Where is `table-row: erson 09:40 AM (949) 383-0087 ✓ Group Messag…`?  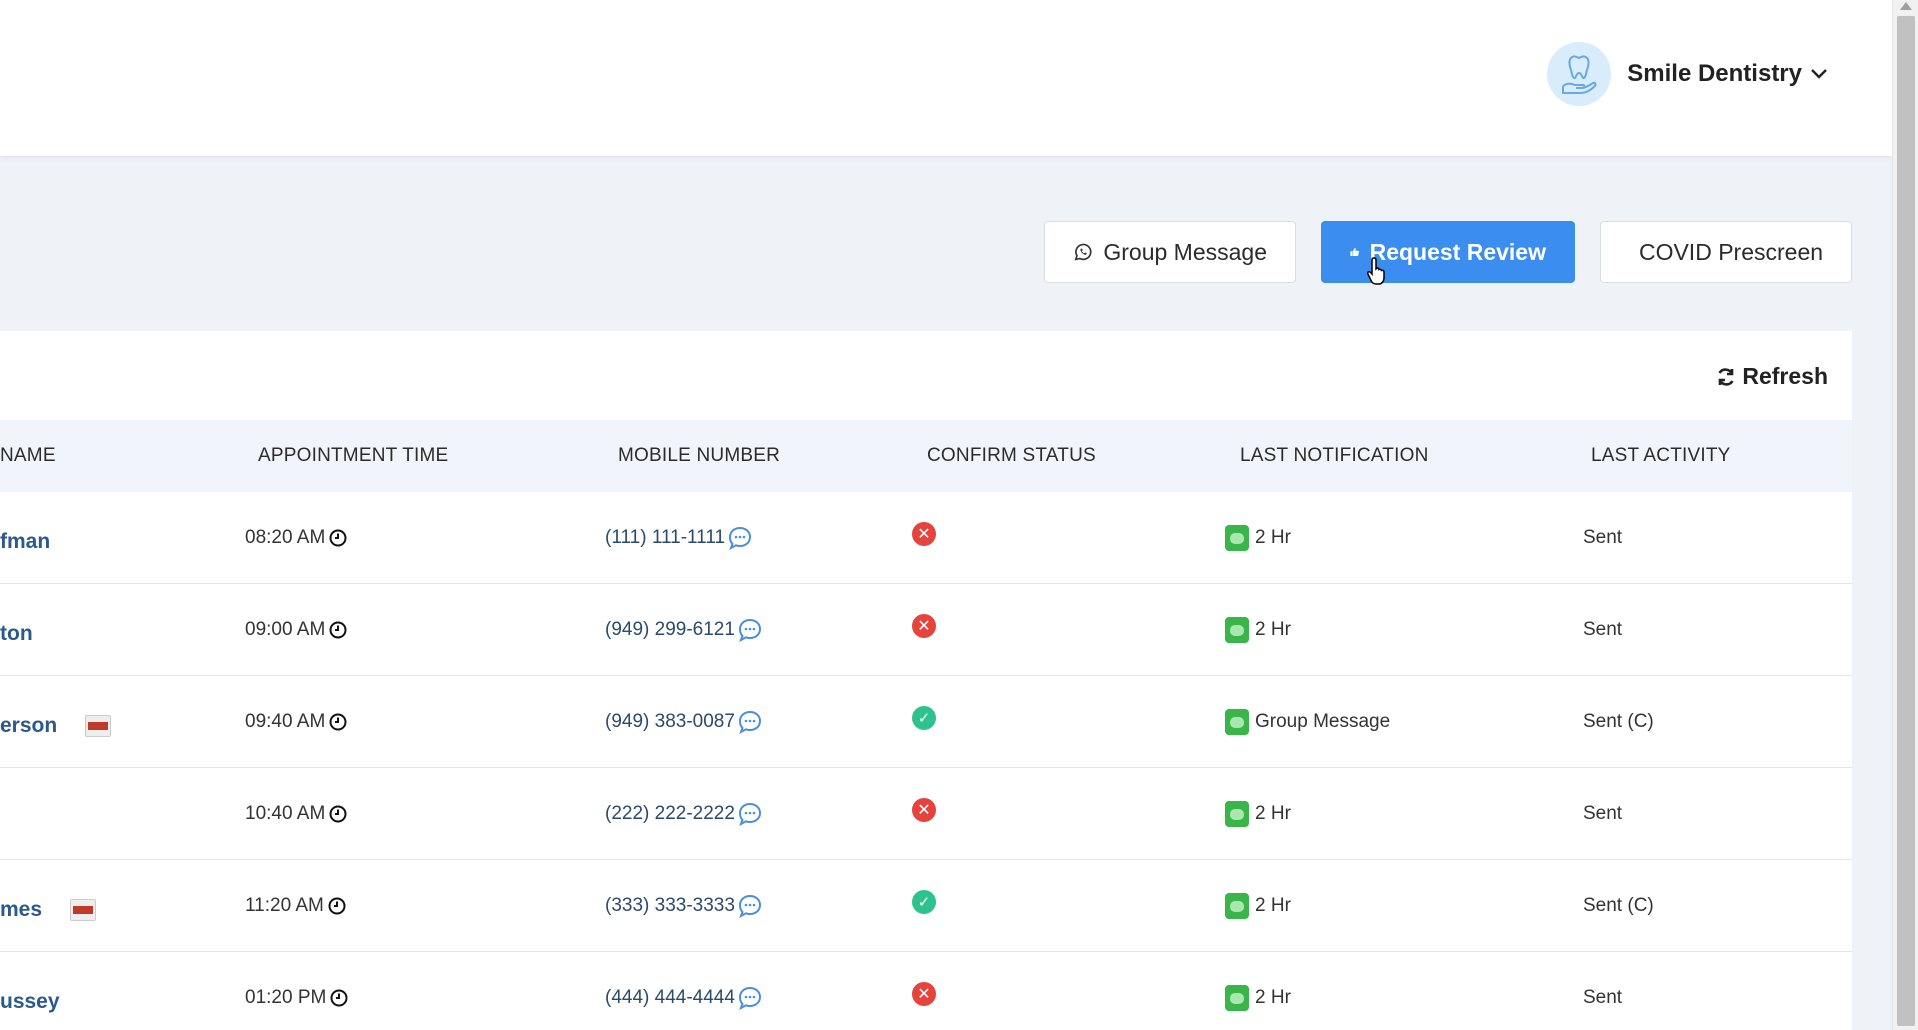 table-row: erson 09:40 AM (949) 383-0087 ✓ Group Messag… is located at coordinates (926, 722).